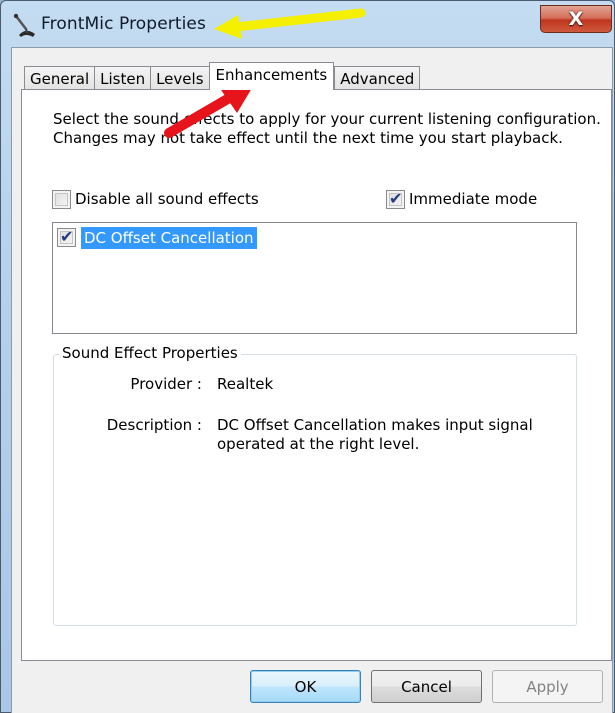 This screenshot has height=713, width=615. I want to click on close-button: X, so click(576, 19).